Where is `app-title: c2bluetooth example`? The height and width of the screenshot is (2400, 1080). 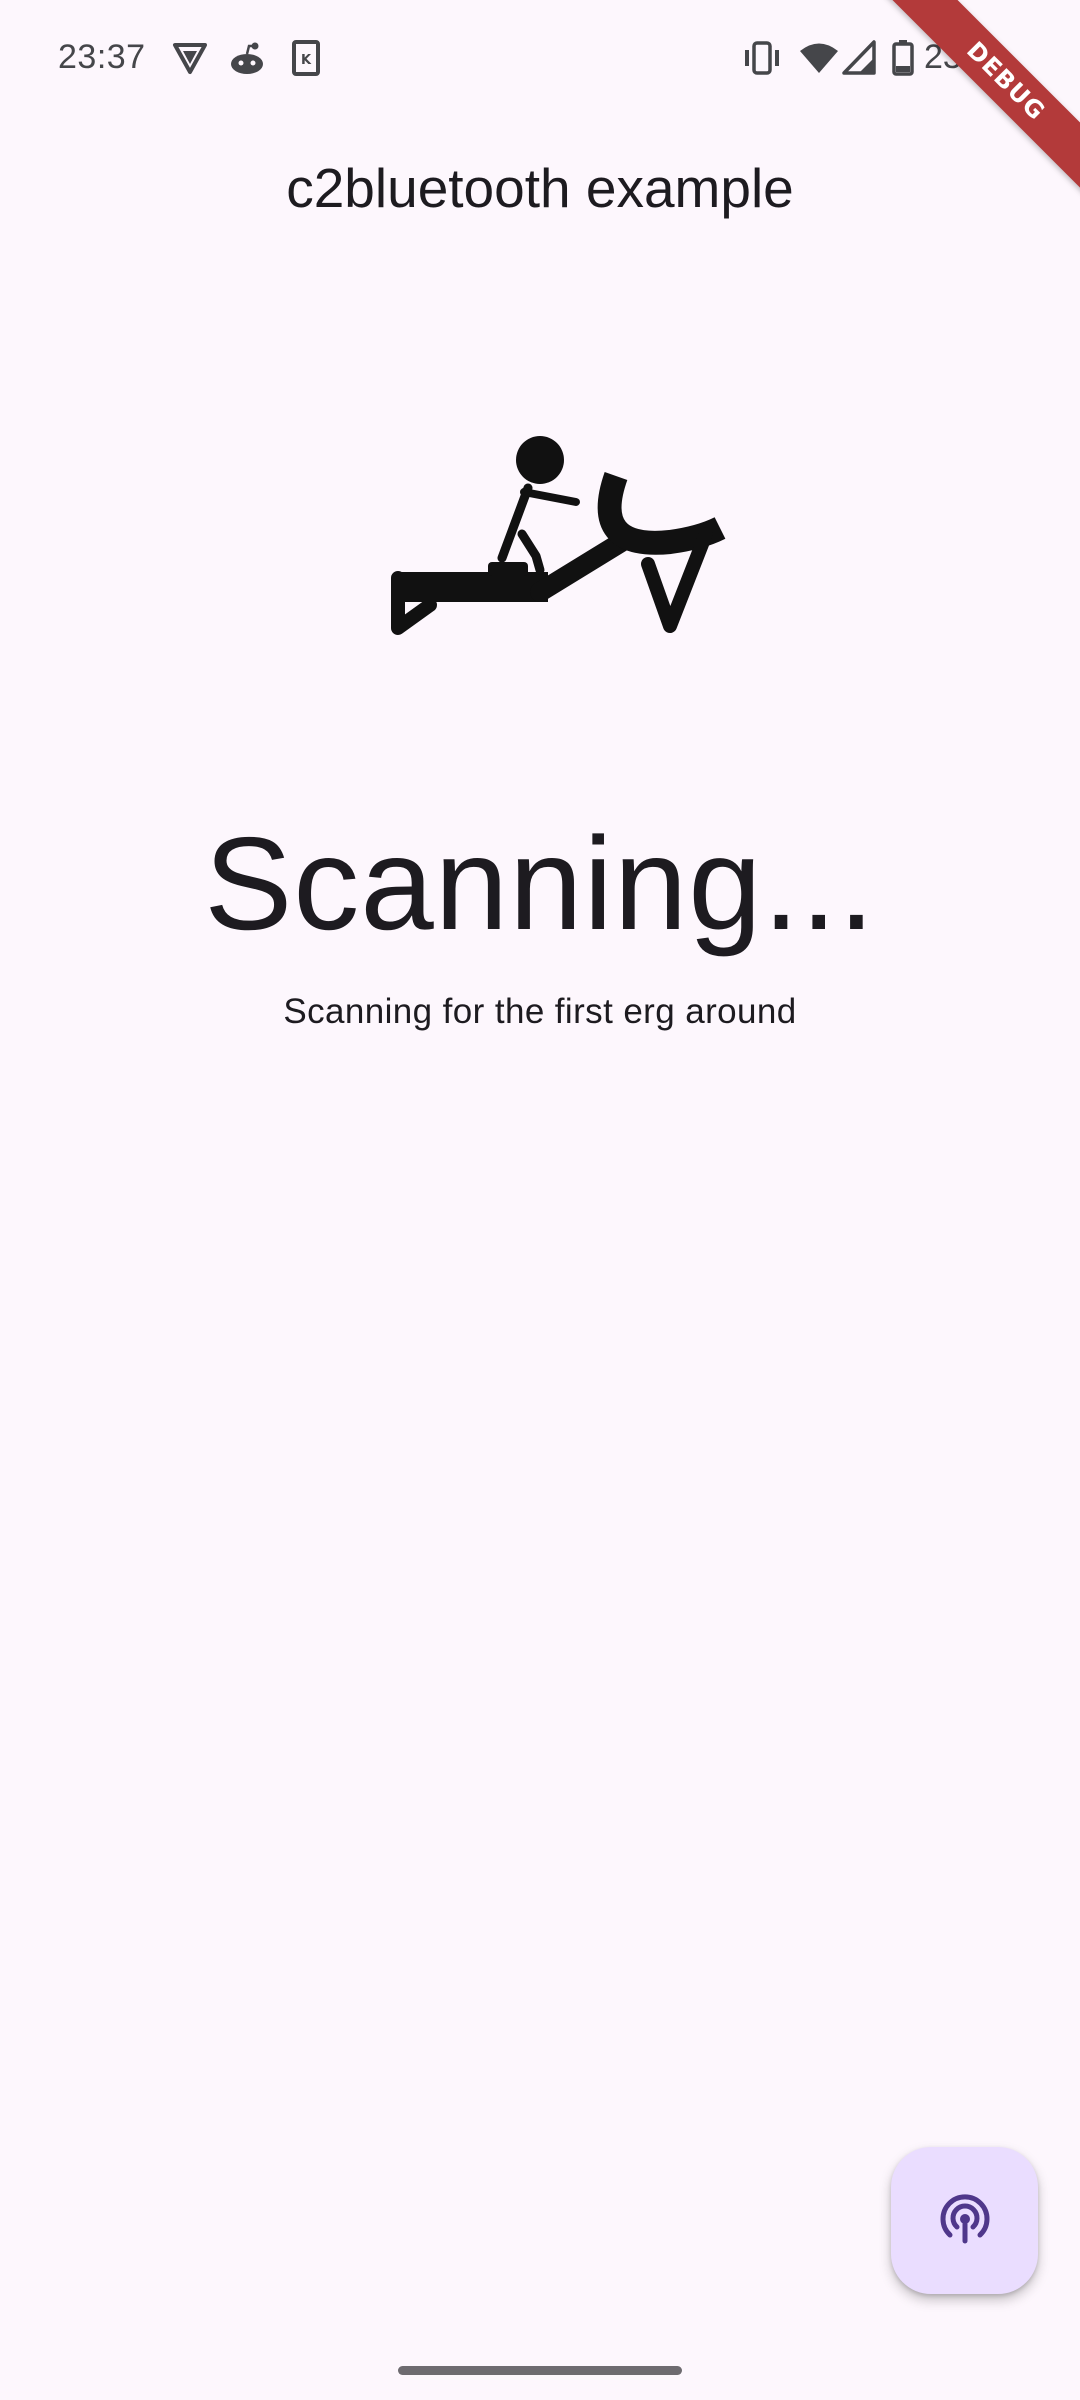 app-title: c2bluetooth example is located at coordinates (540, 188).